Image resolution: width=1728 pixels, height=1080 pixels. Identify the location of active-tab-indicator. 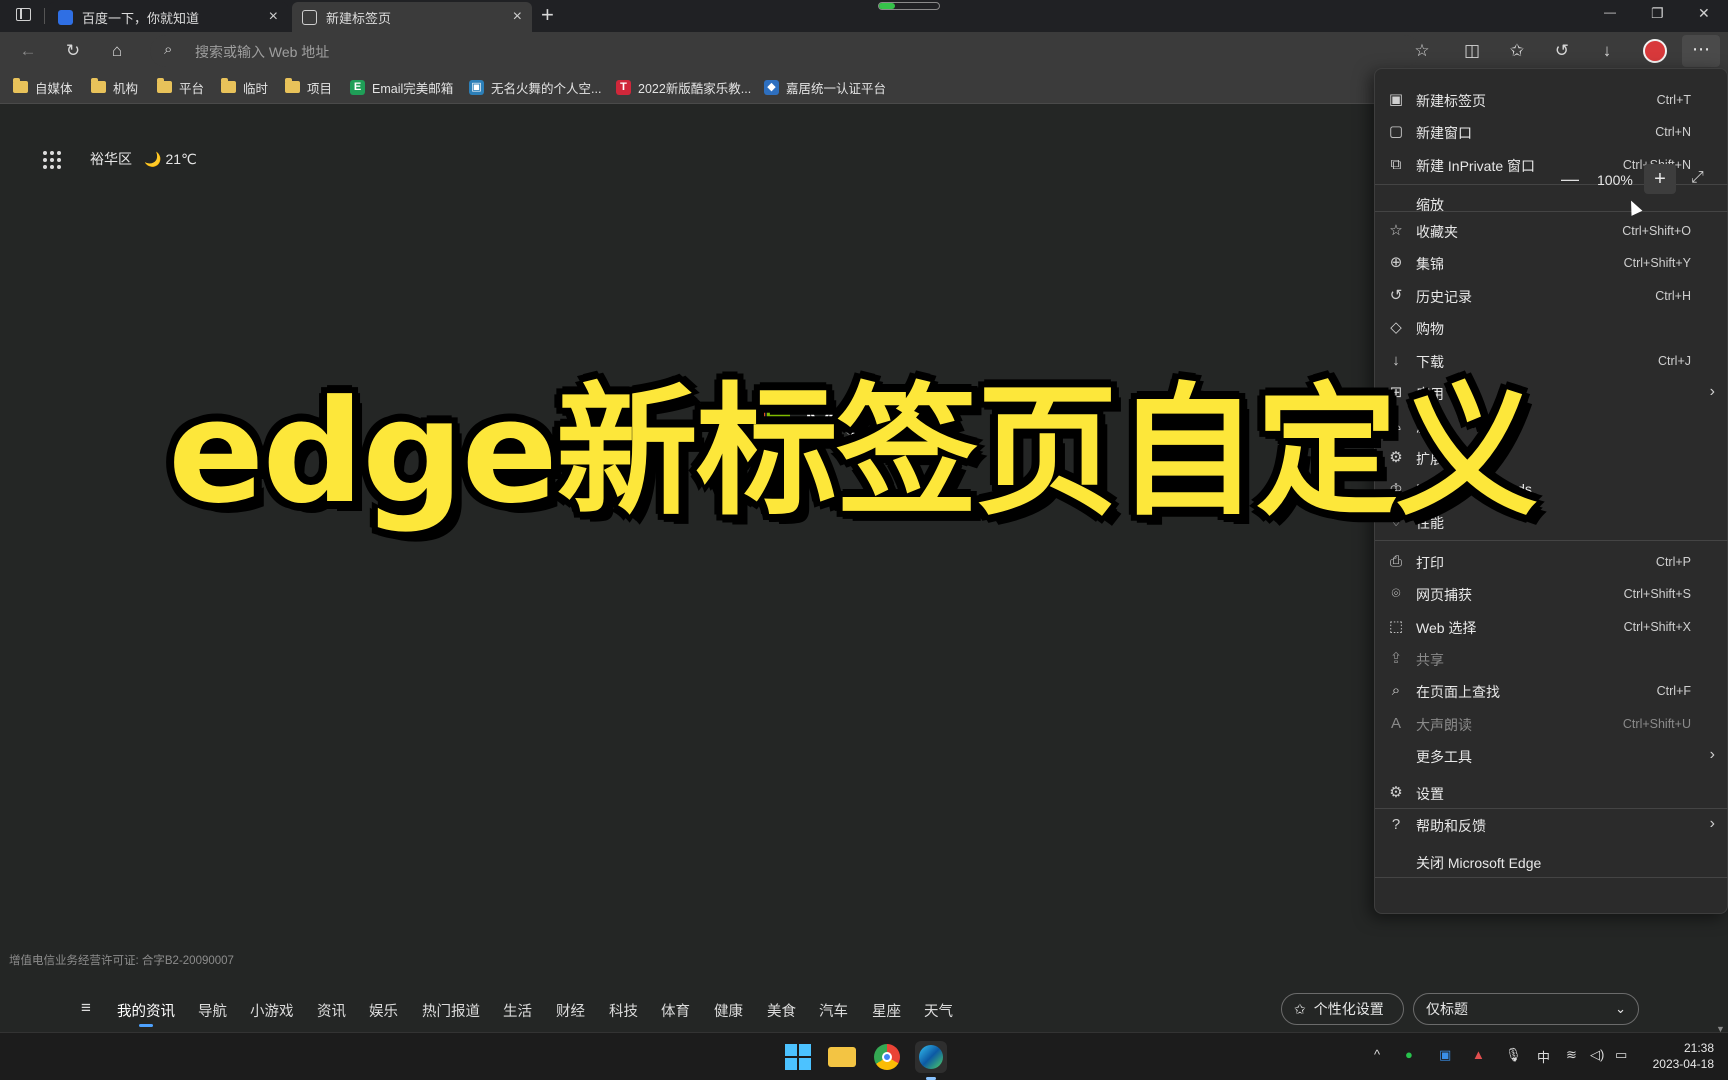
(146, 1025).